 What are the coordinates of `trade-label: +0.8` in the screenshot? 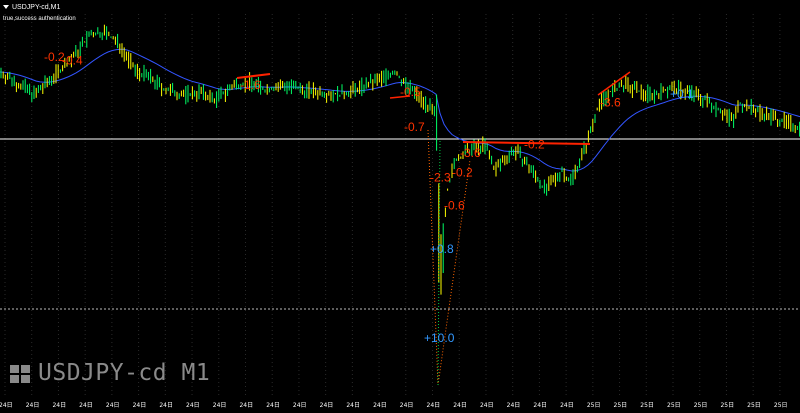 It's located at (442, 249).